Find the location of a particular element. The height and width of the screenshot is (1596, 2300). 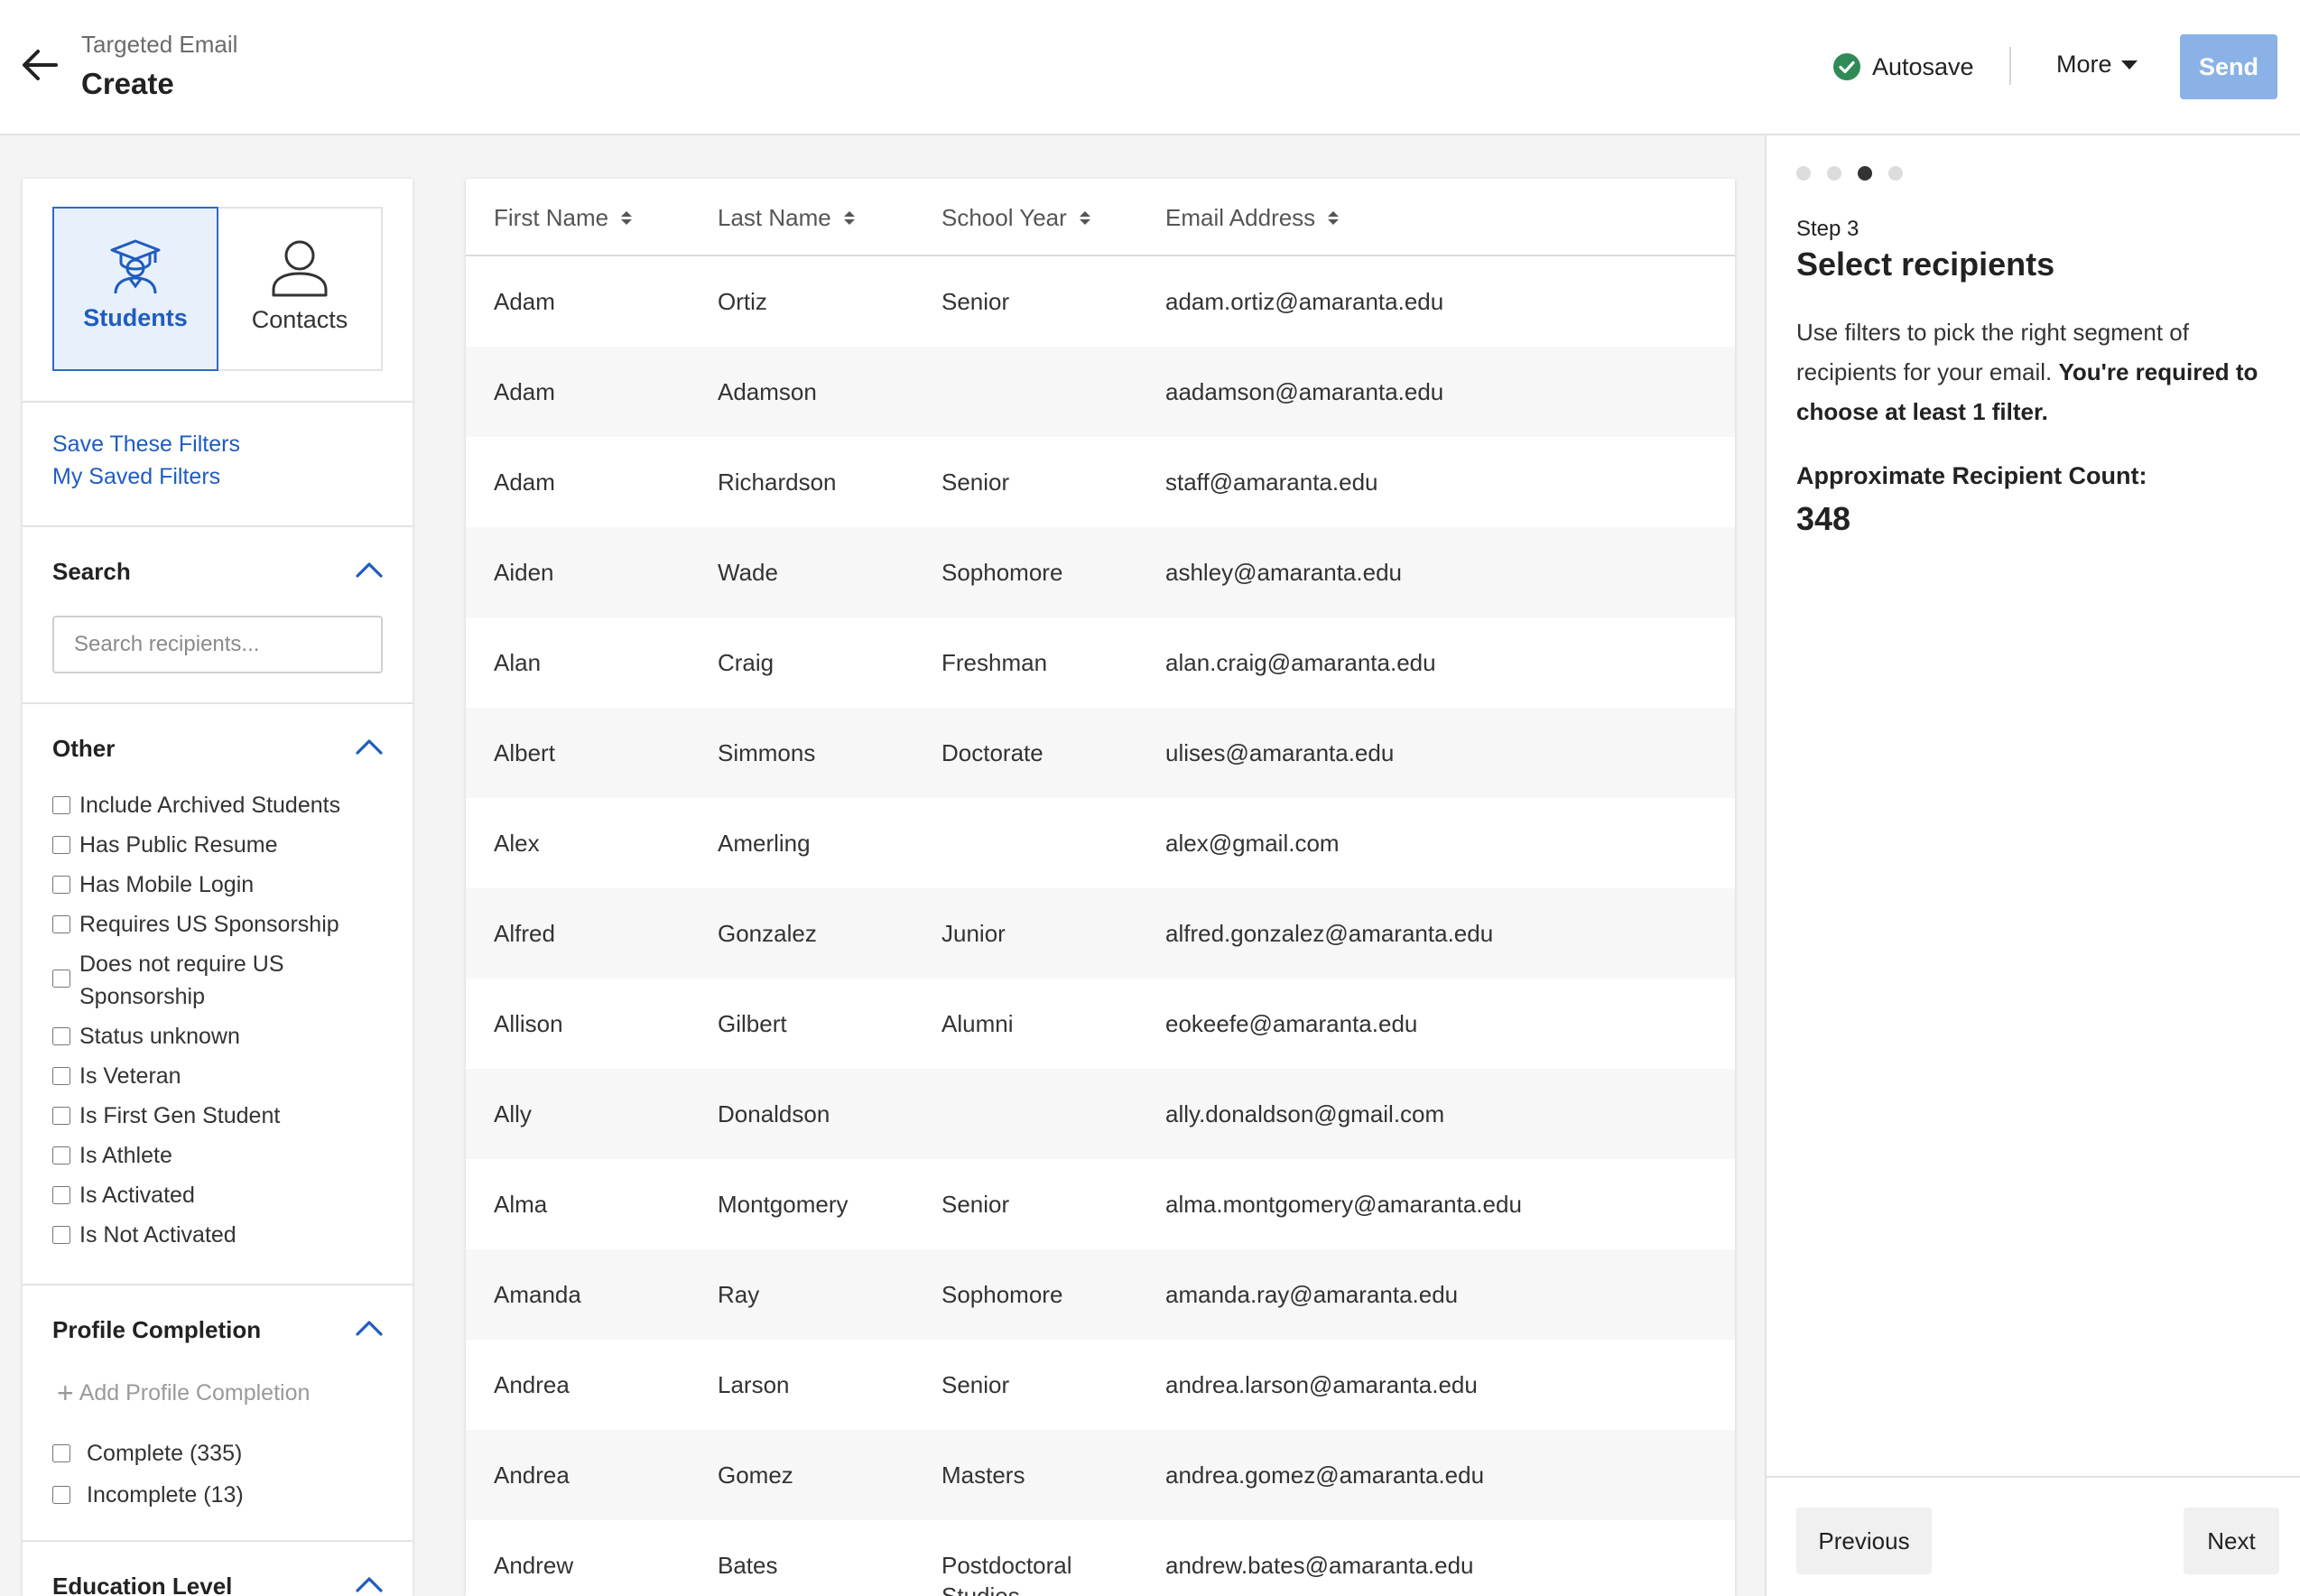

column-header-email: Email Address is located at coordinates (1253, 218).